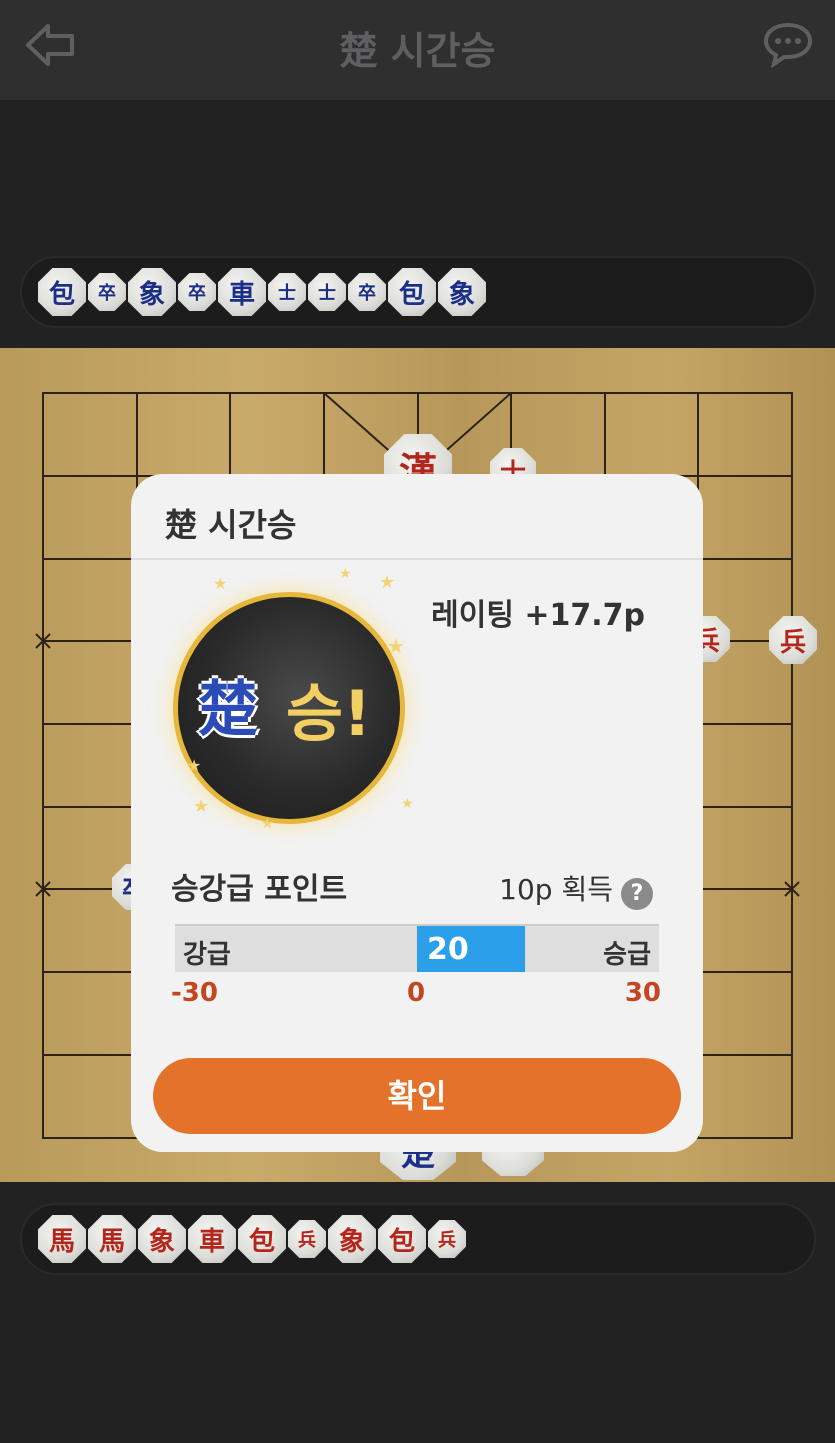 The width and height of the screenshot is (835, 1443). I want to click on promotion-label: 승급, so click(627, 955).